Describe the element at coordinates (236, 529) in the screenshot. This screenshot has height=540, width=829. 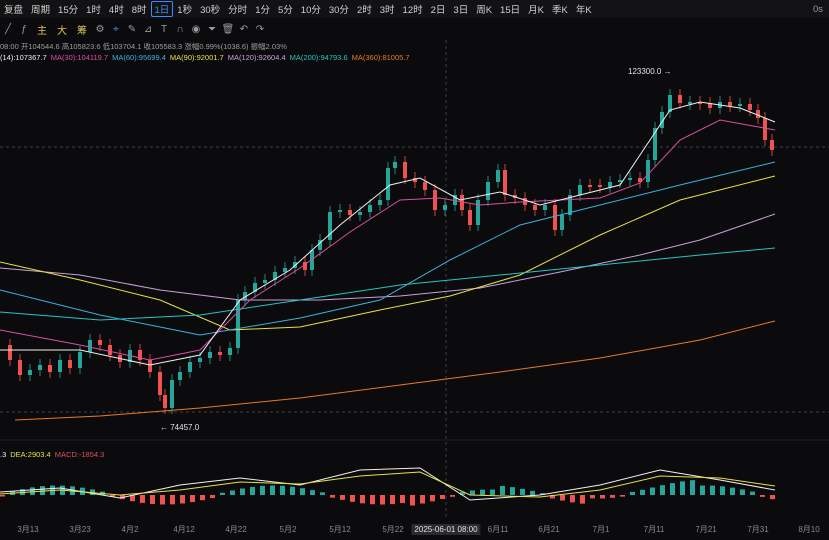
I see `x-tick-4: 4月22` at that location.